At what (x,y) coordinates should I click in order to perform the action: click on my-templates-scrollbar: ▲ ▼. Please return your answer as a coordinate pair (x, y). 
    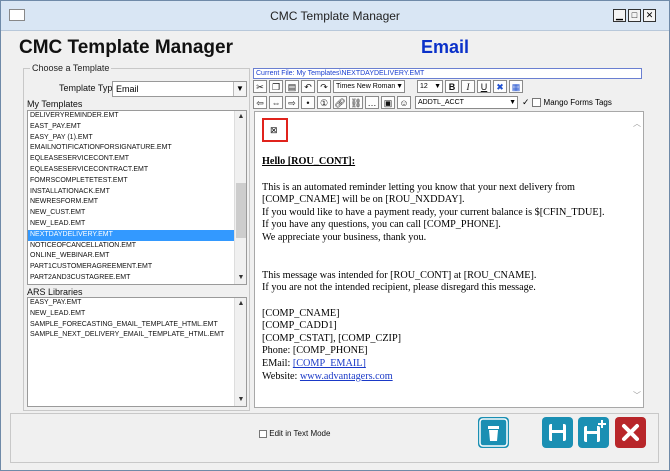
    Looking at the image, I should click on (240, 197).